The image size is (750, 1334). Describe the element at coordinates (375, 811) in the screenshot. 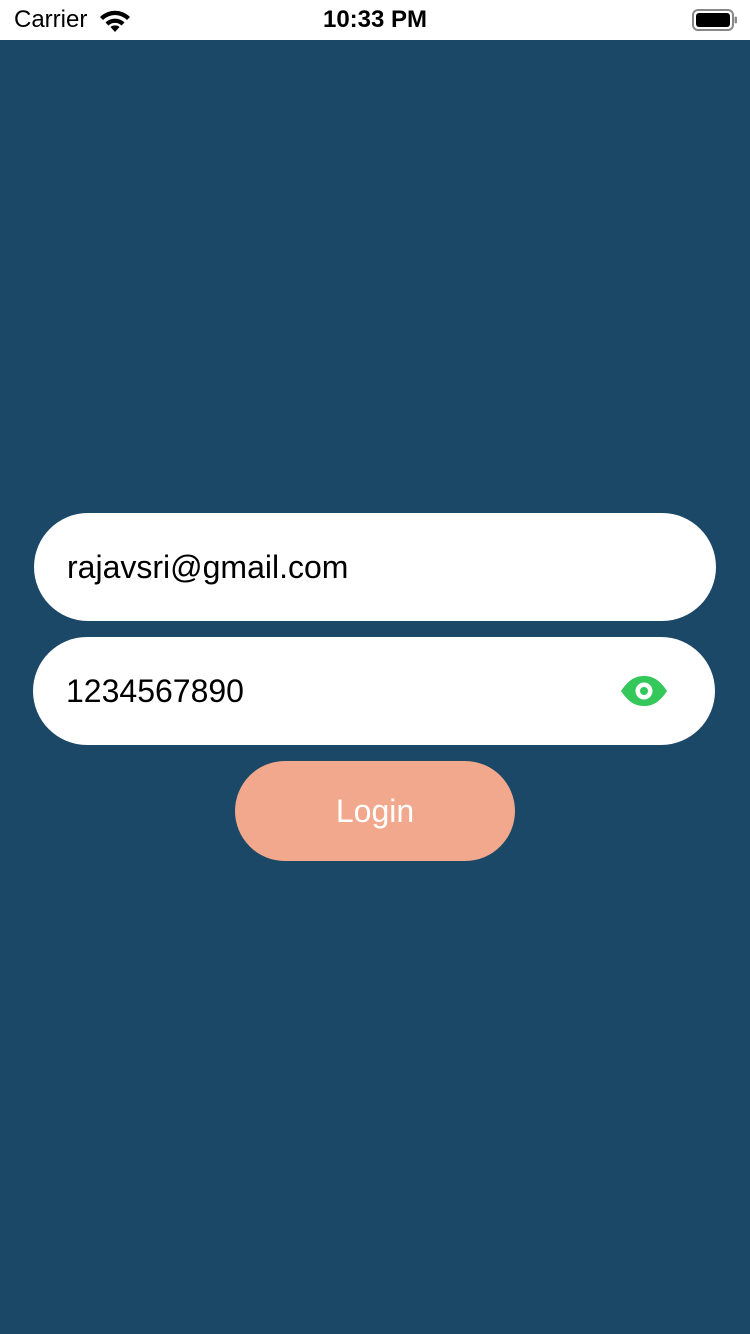

I see `login-button: Login` at that location.